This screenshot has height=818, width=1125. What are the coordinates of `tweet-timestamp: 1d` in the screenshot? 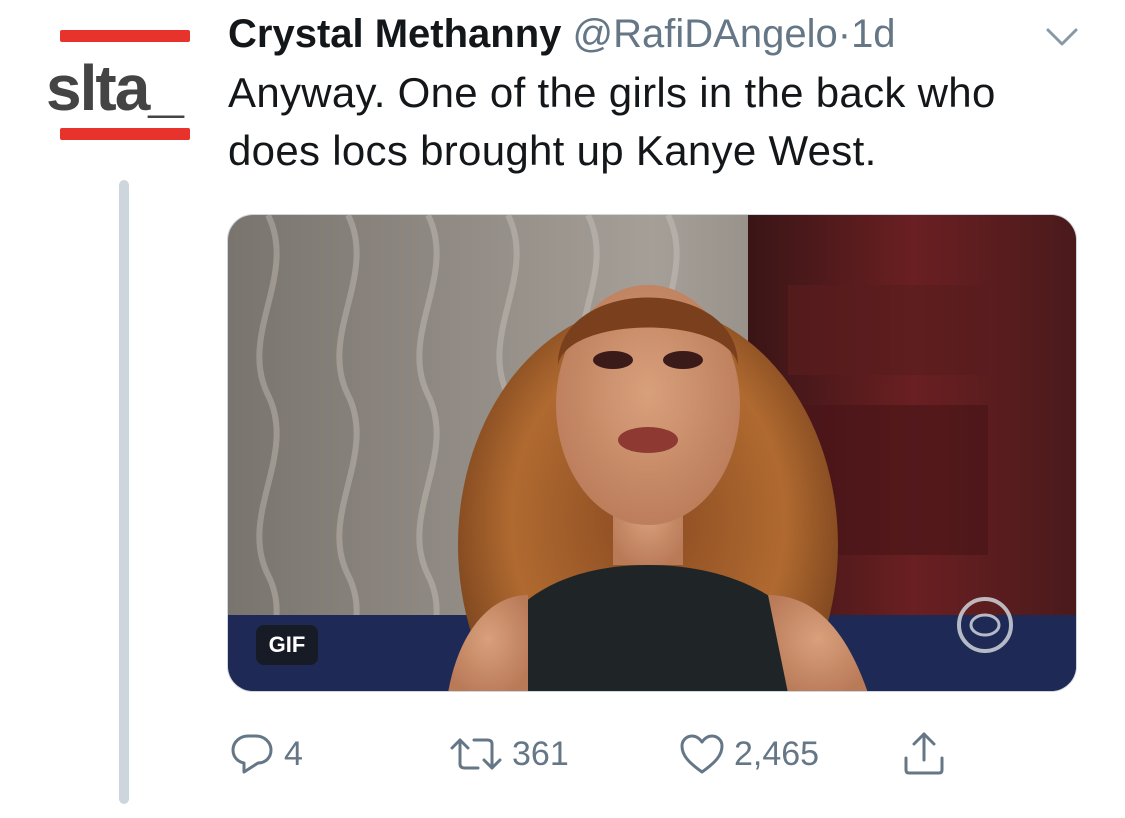 It's located at (873, 34).